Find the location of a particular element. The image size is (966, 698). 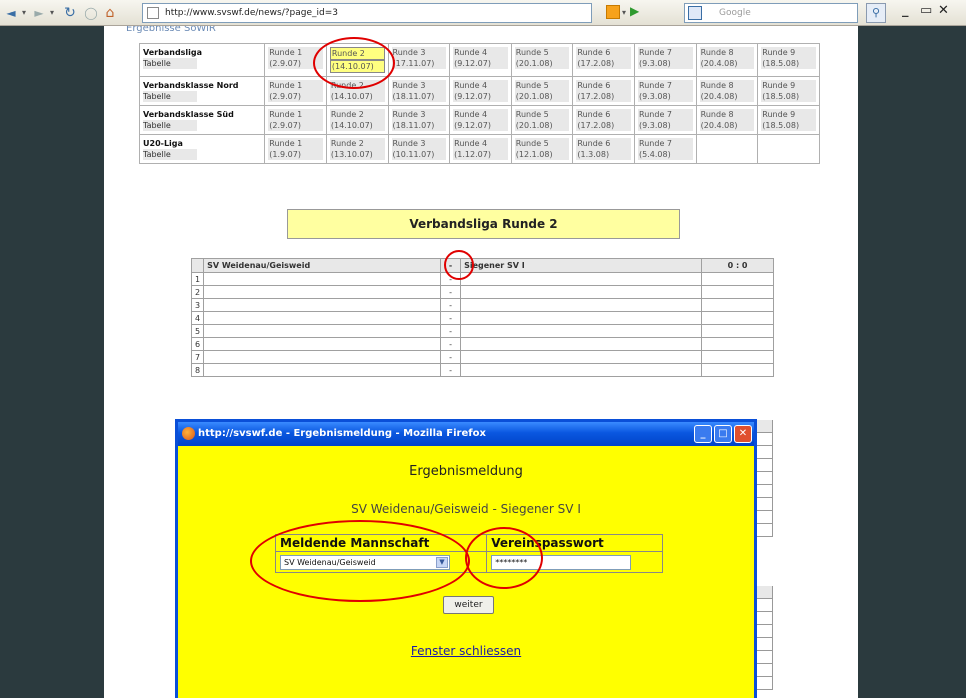

forward-icon: ► is located at coordinates (39, 13).